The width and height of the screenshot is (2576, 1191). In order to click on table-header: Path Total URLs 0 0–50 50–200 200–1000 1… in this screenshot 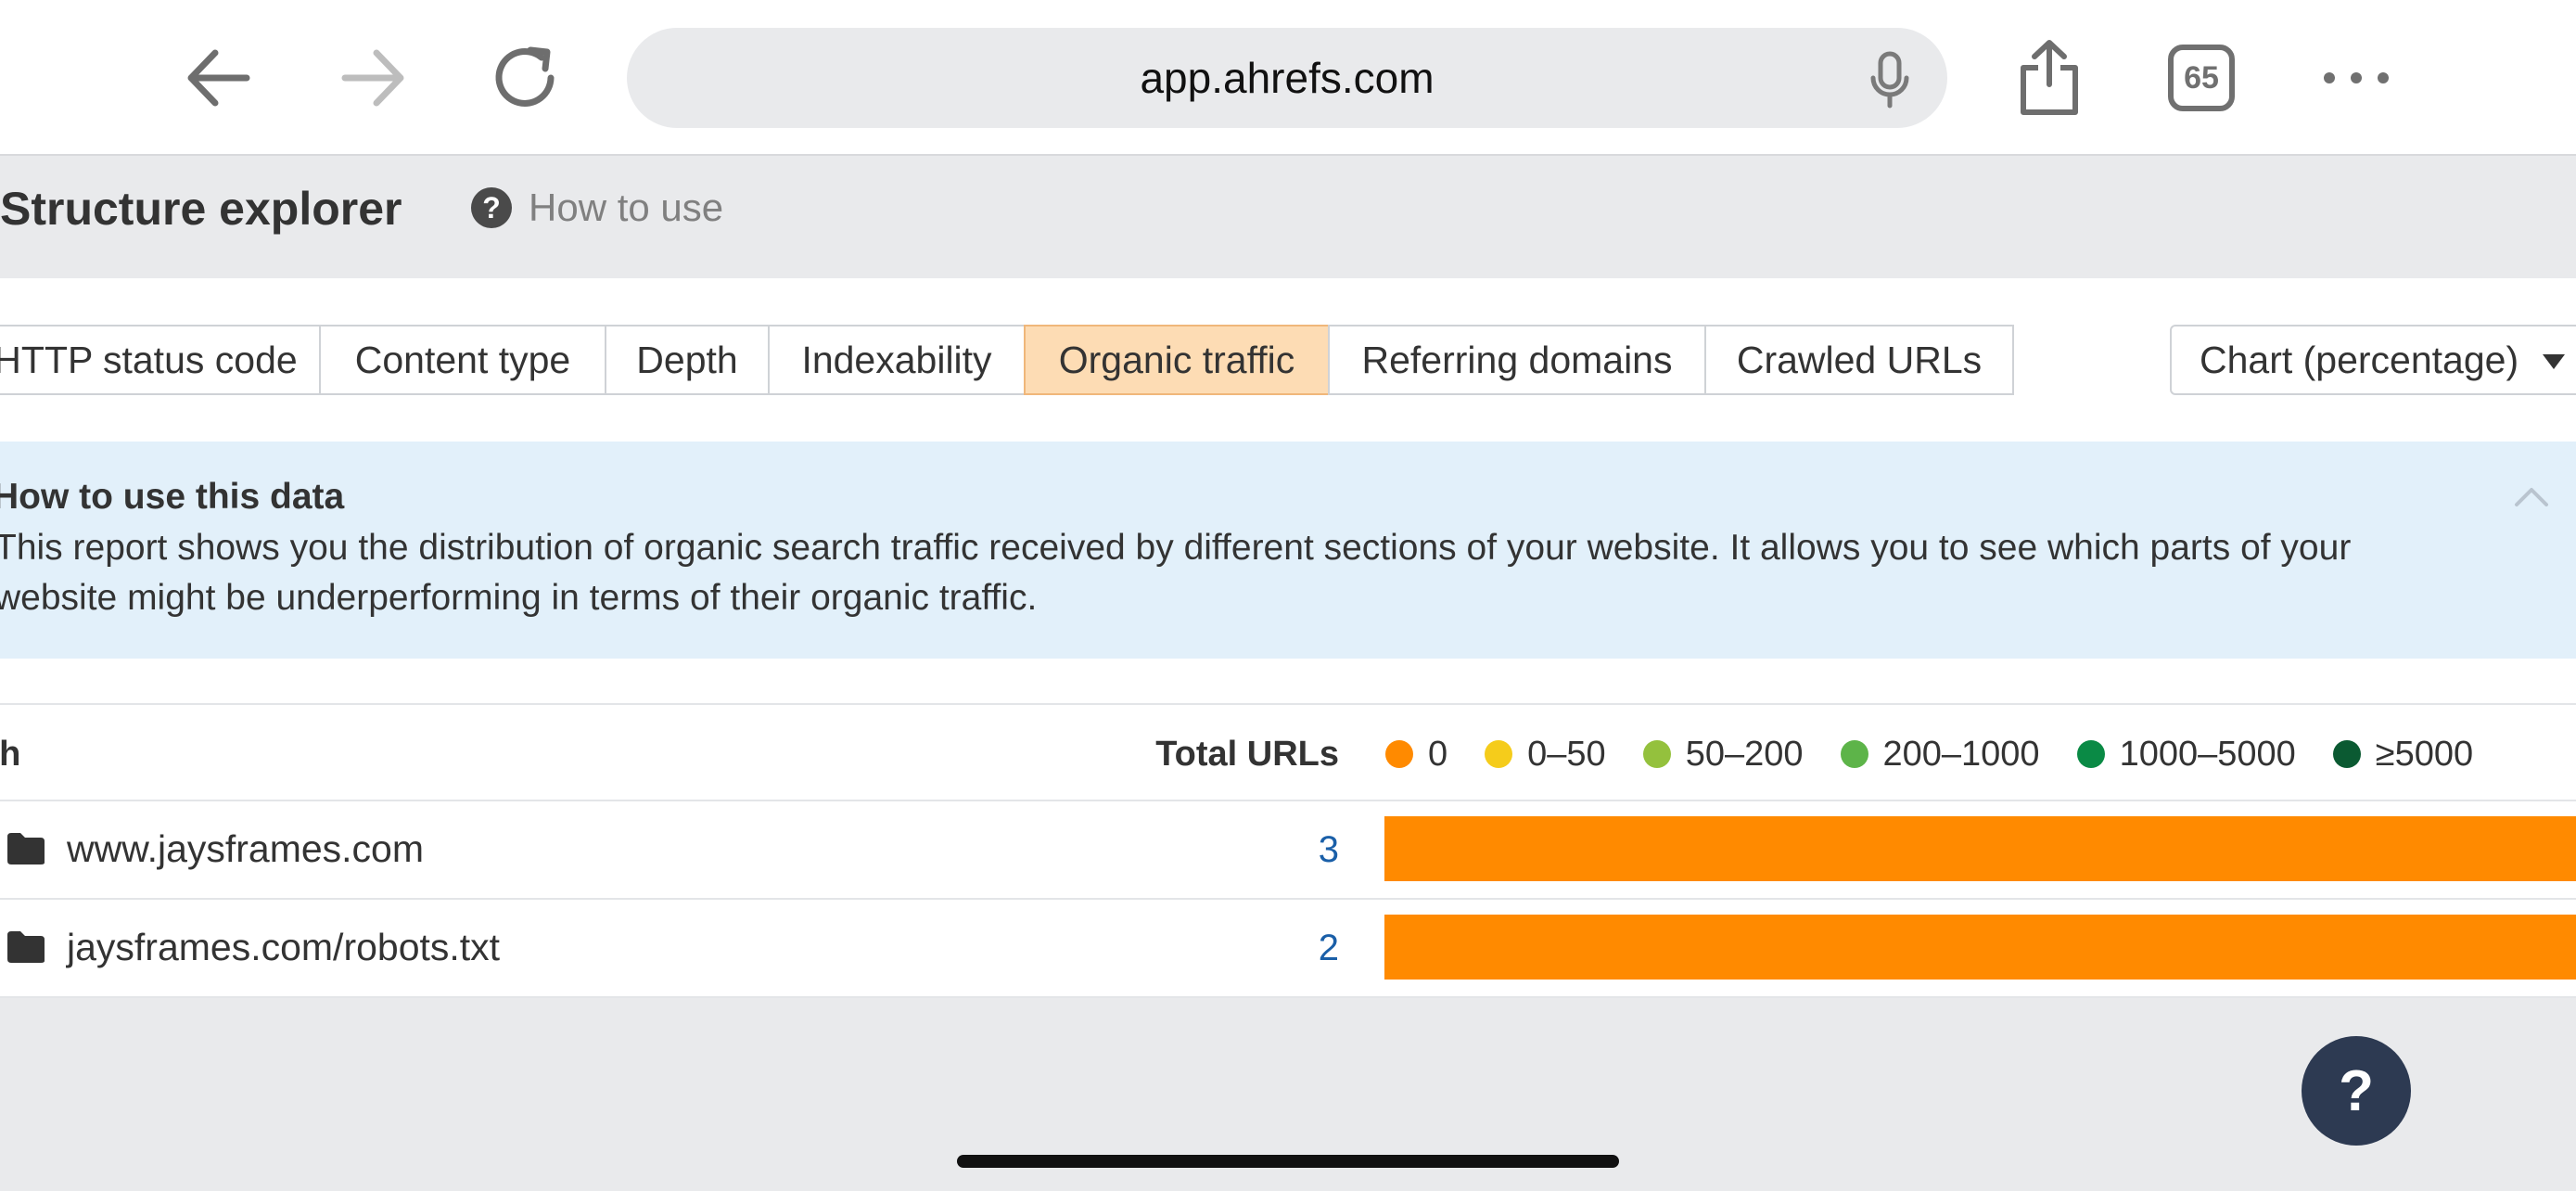, I will do `click(1288, 752)`.